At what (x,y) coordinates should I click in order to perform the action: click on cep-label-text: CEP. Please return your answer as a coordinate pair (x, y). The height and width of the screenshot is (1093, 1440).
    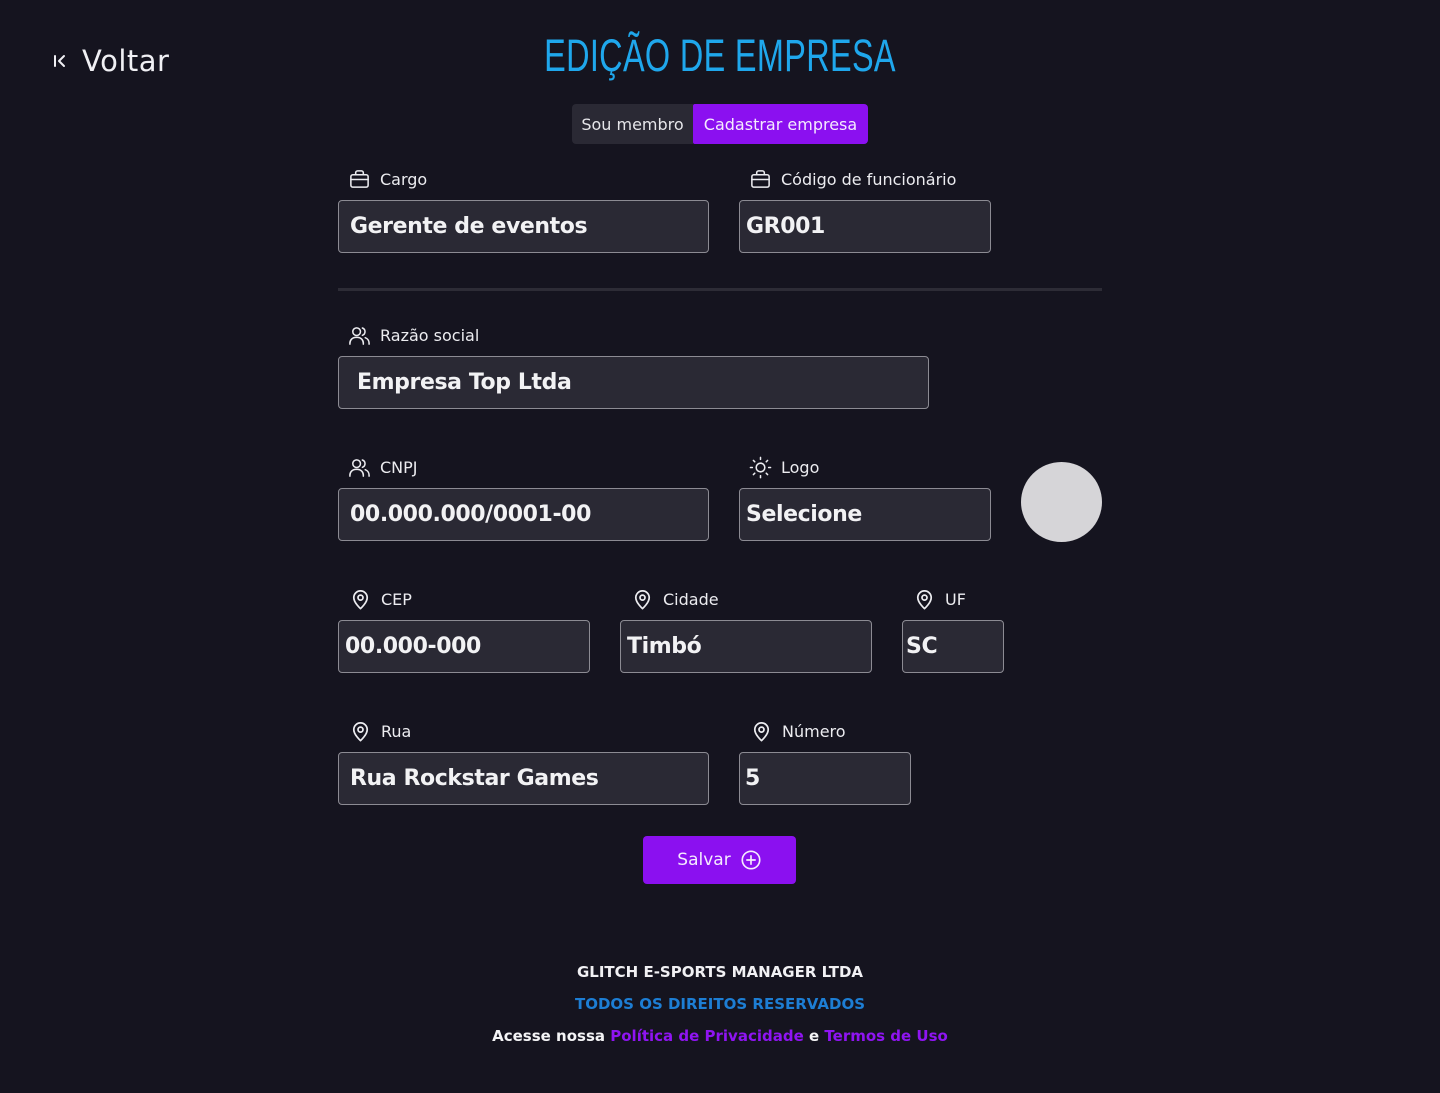
    Looking at the image, I should click on (396, 599).